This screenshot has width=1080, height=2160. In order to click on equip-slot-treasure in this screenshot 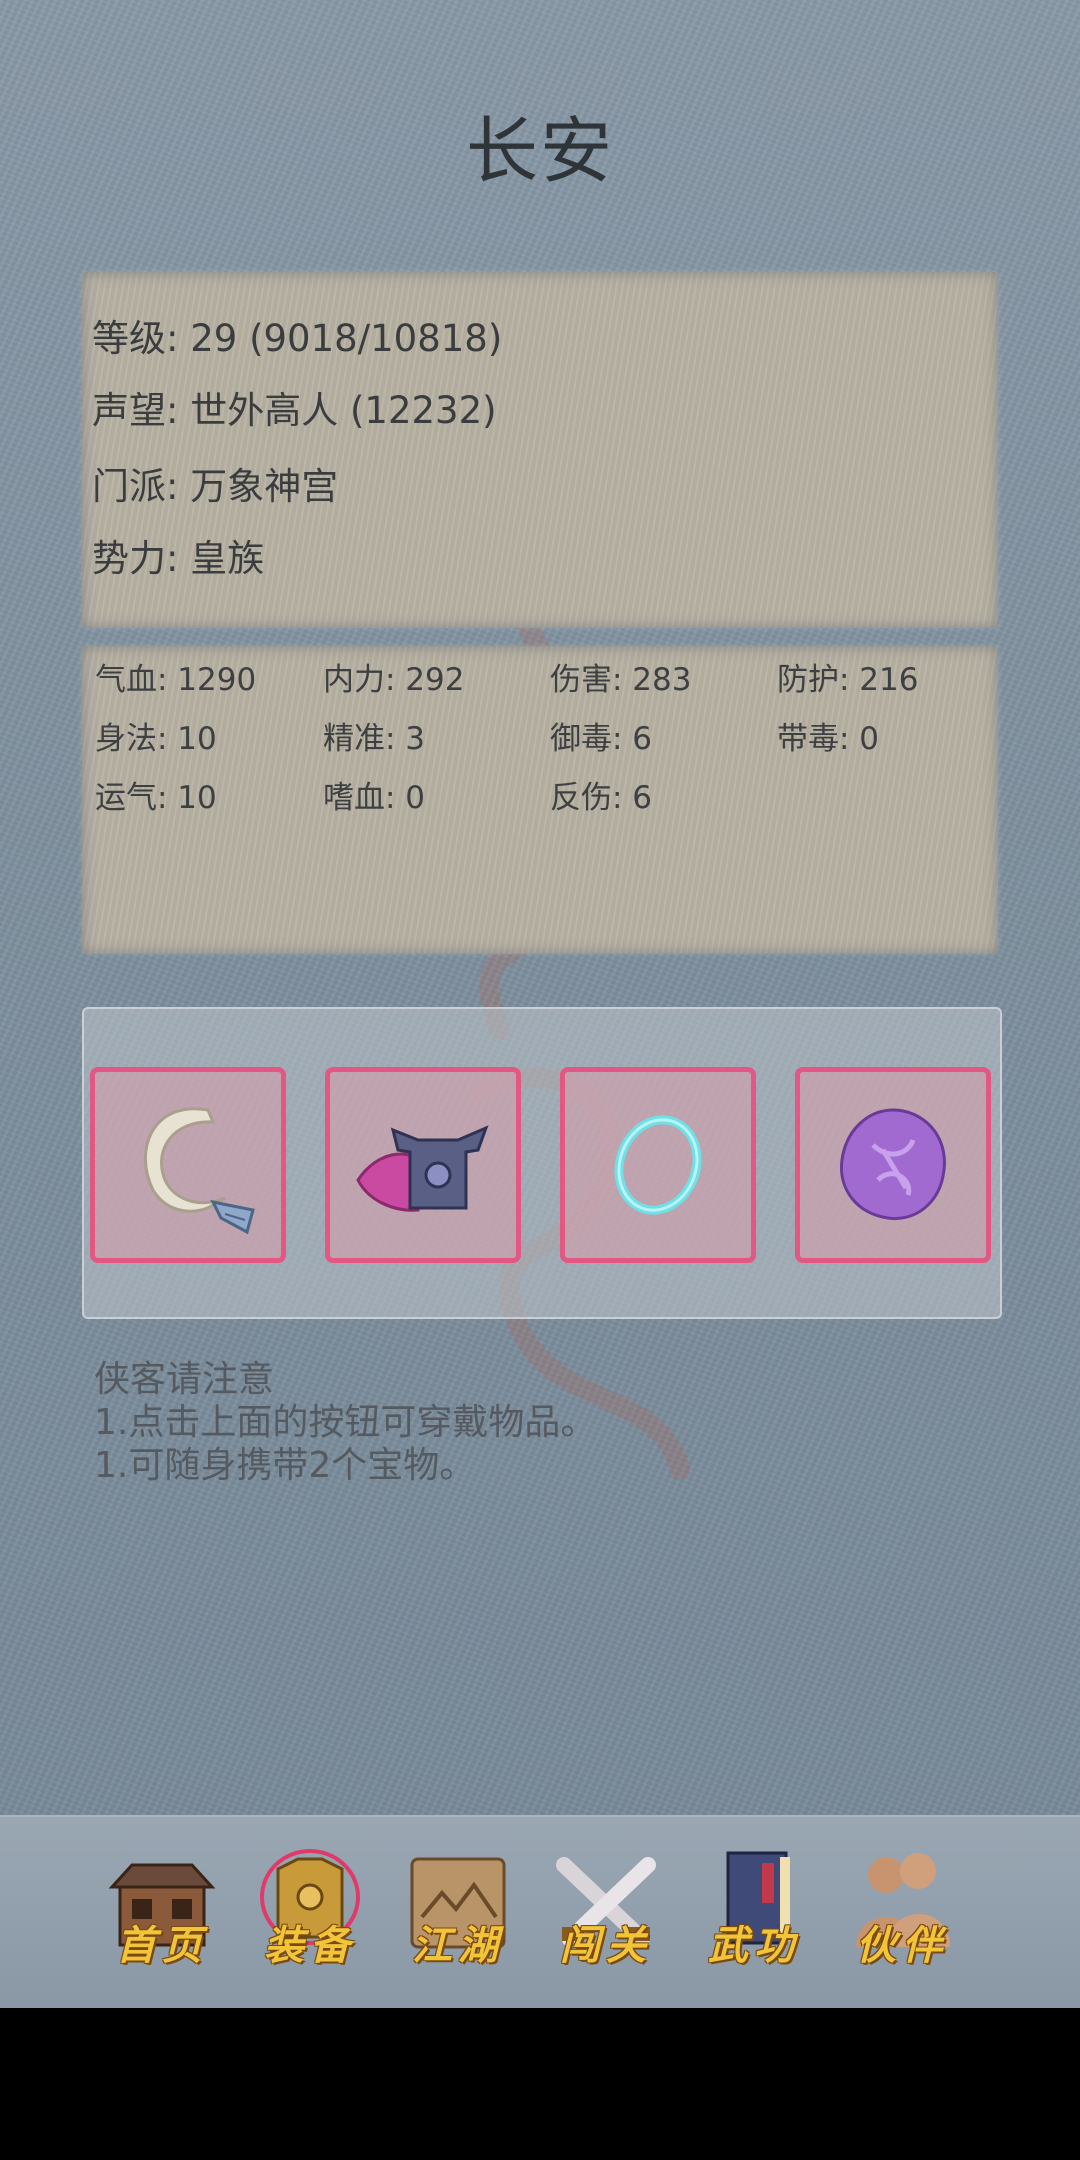, I will do `click(893, 1165)`.